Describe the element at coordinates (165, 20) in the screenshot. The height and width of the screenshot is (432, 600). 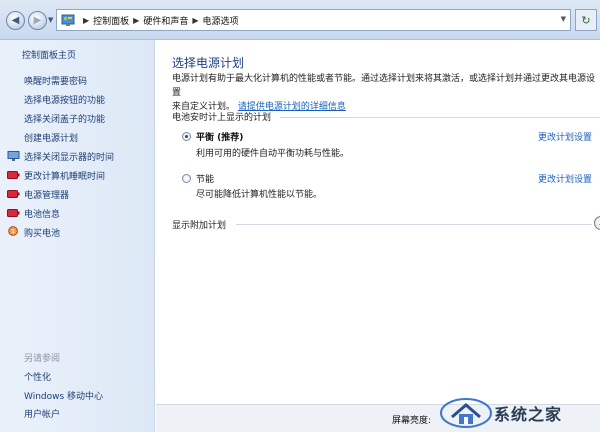
I see `breadcrumb-item-hardware-sound: 硬件和声音` at that location.